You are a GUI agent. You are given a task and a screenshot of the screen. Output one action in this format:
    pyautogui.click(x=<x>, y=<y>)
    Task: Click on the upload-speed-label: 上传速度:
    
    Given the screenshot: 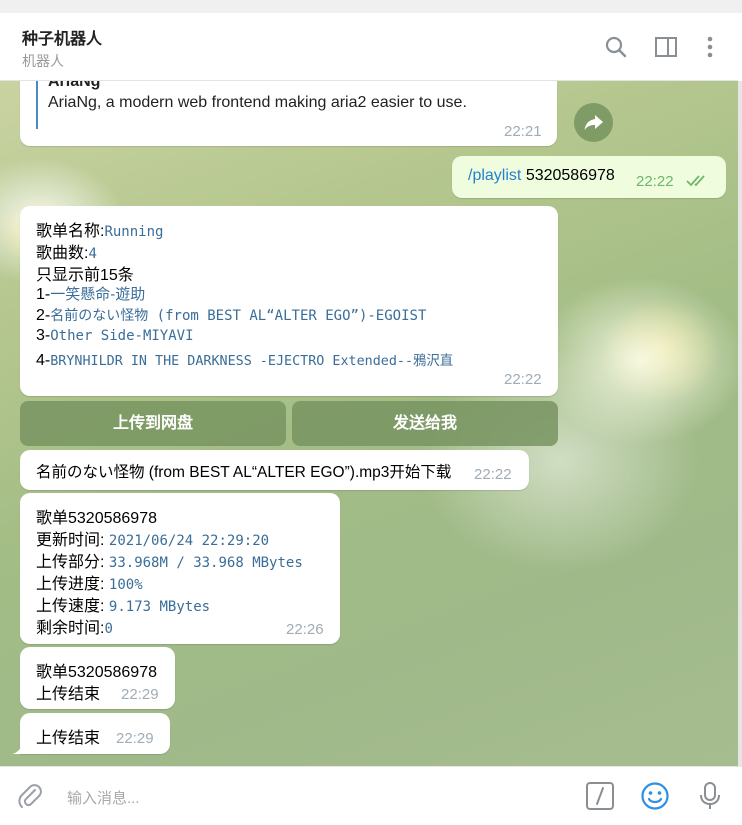 What is the action you would take?
    pyautogui.click(x=70, y=606)
    